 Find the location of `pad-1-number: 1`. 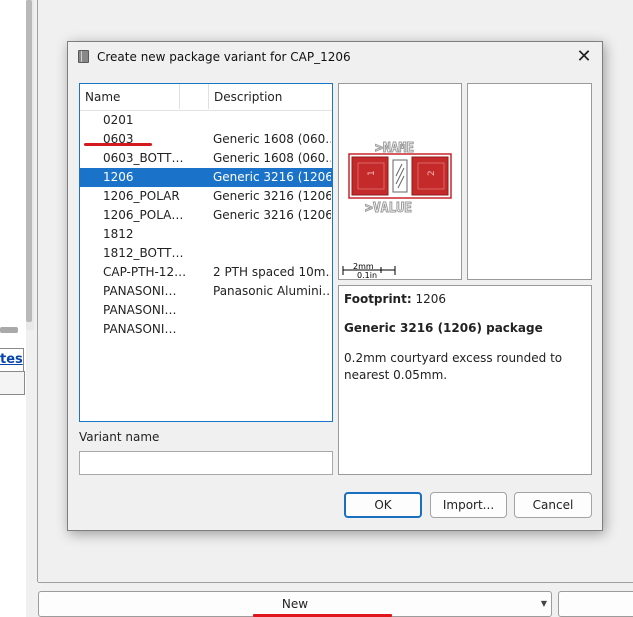

pad-1-number: 1 is located at coordinates (372, 173).